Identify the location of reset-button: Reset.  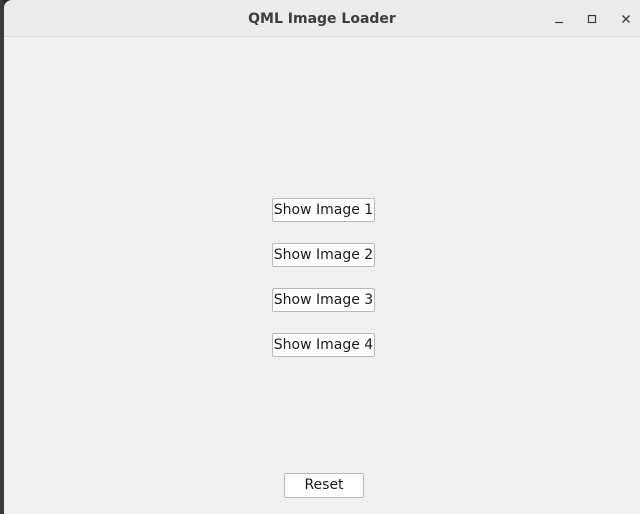
(324, 485).